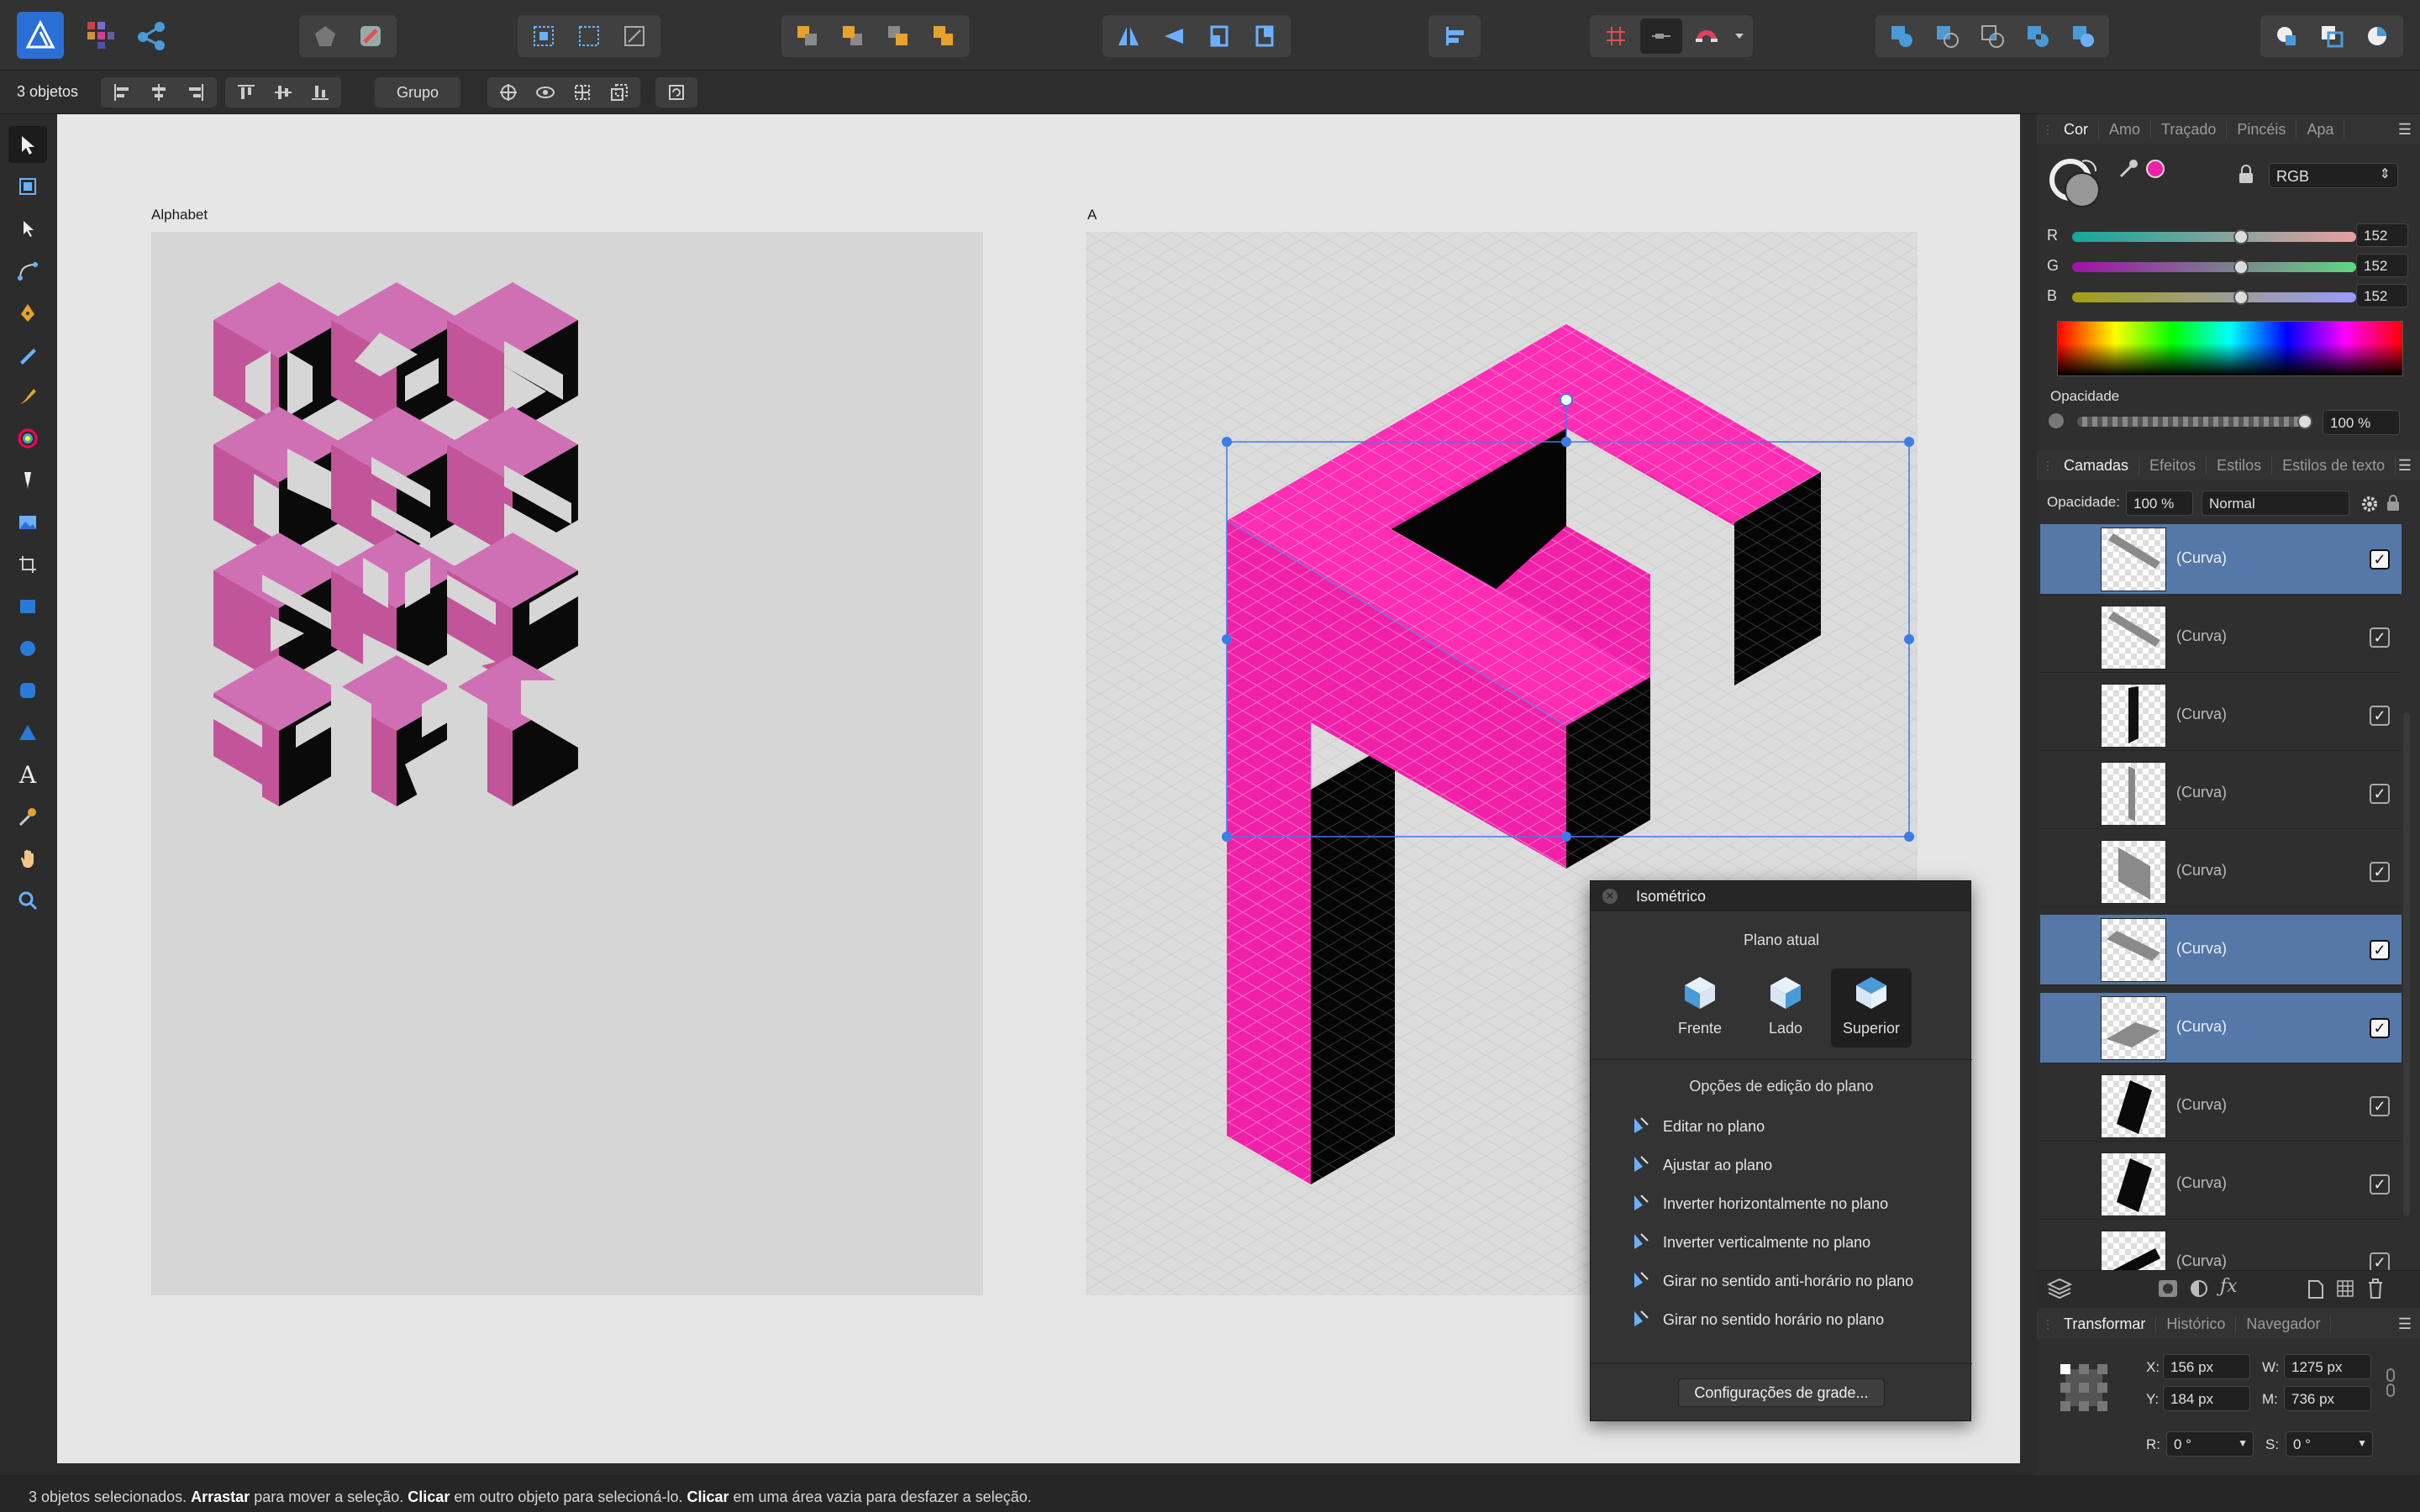 The width and height of the screenshot is (2420, 1512). What do you see at coordinates (1786, 1008) in the screenshot?
I see `plane-side-button: Lado` at bounding box center [1786, 1008].